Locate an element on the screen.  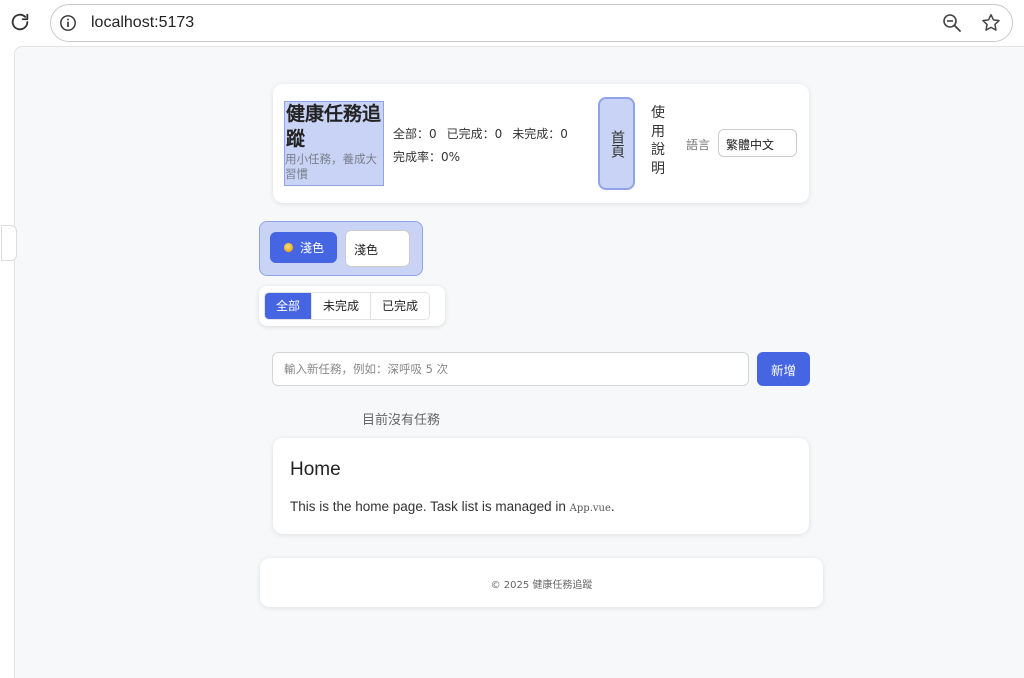
task-stats: 全部：0 已完成：0 未完成：0 is located at coordinates (485, 133).